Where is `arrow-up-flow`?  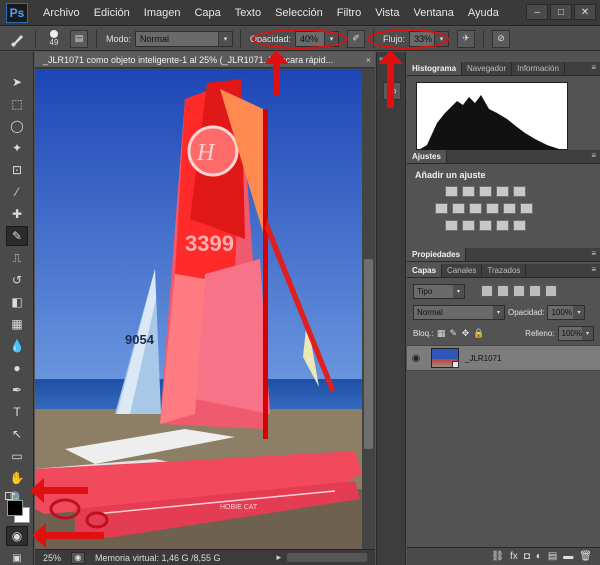
arrow-up-flow is located at coordinates (390, 79).